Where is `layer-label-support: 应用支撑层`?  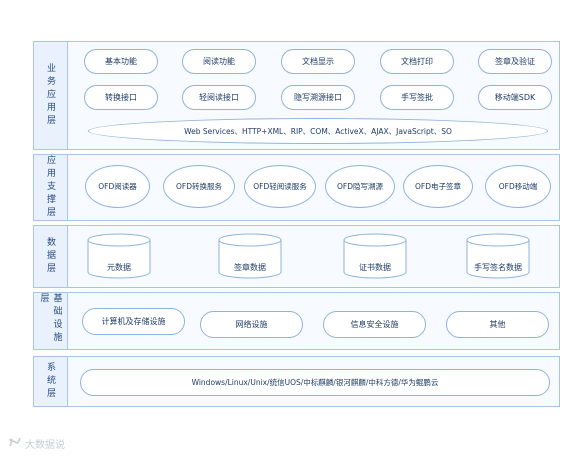
layer-label-support: 应用支撑层 is located at coordinates (51, 187).